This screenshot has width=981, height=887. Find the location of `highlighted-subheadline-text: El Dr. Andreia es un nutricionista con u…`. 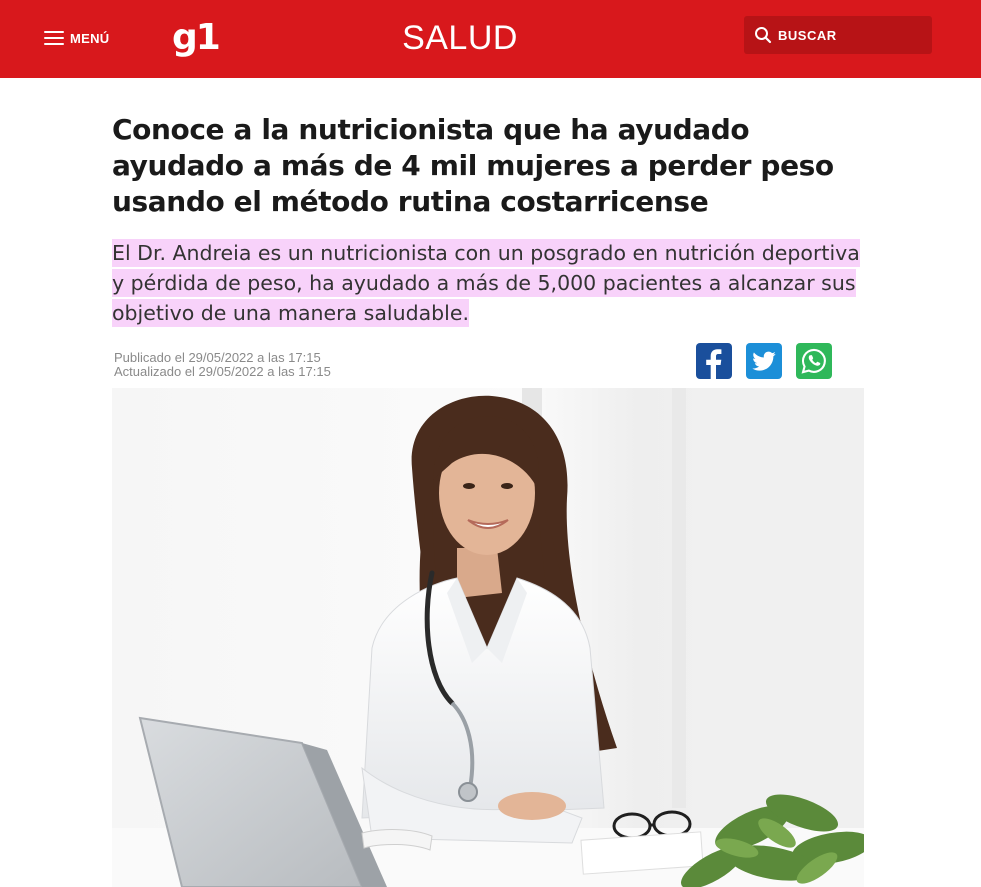

highlighted-subheadline-text: El Dr. Andreia es un nutricionista con u… is located at coordinates (486, 283).